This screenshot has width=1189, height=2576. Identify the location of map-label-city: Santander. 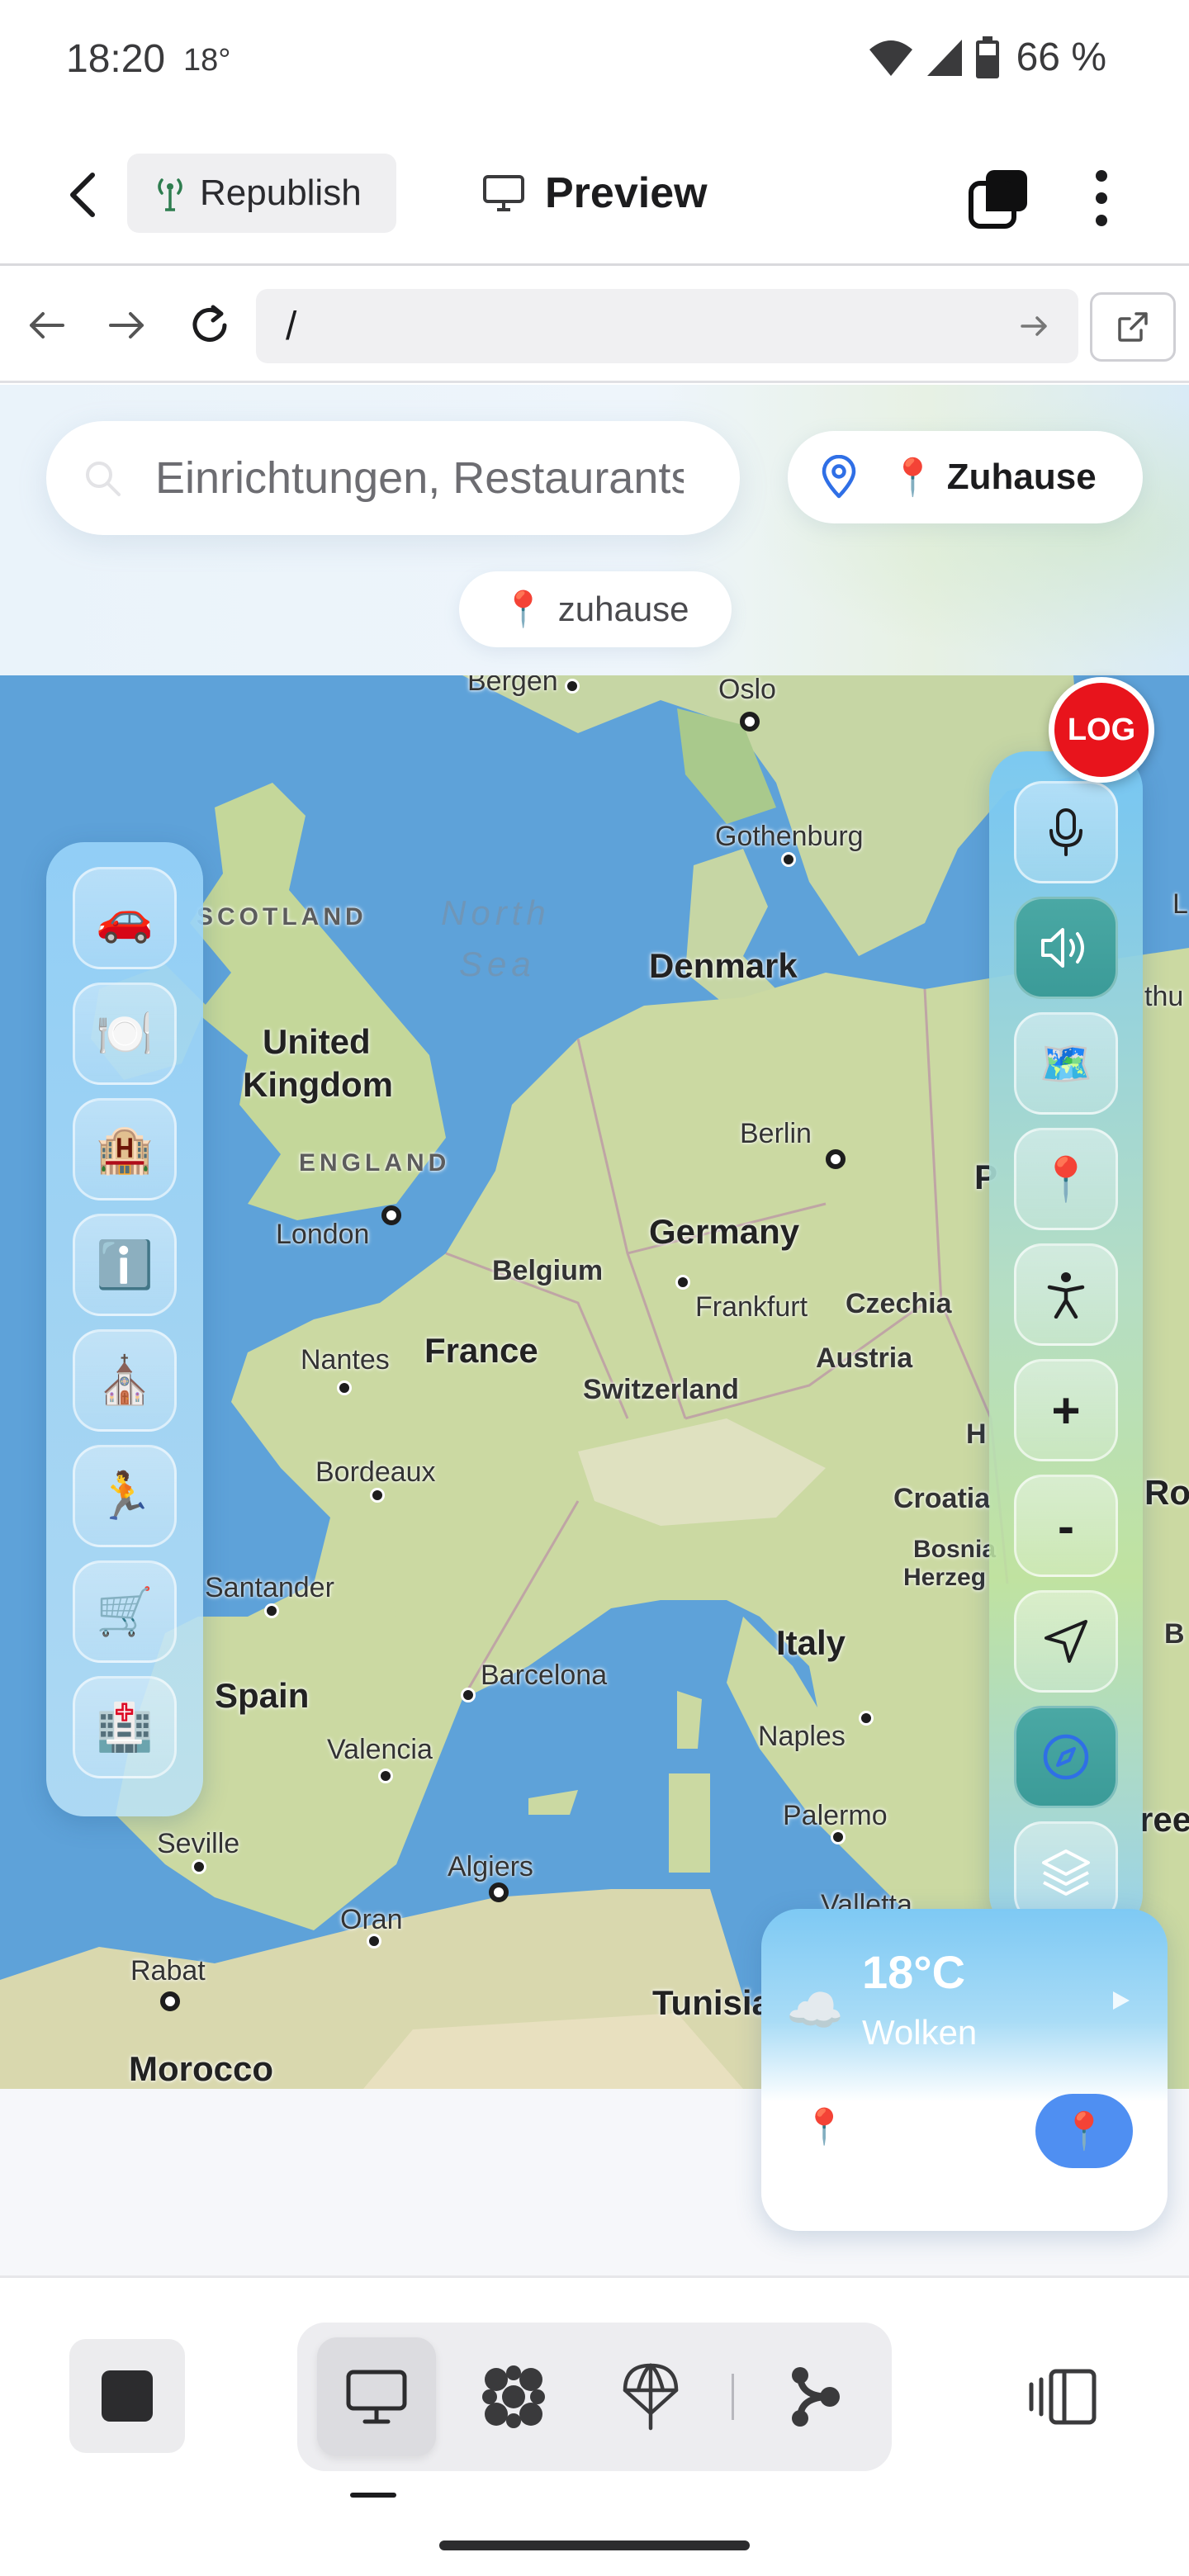
(269, 1587).